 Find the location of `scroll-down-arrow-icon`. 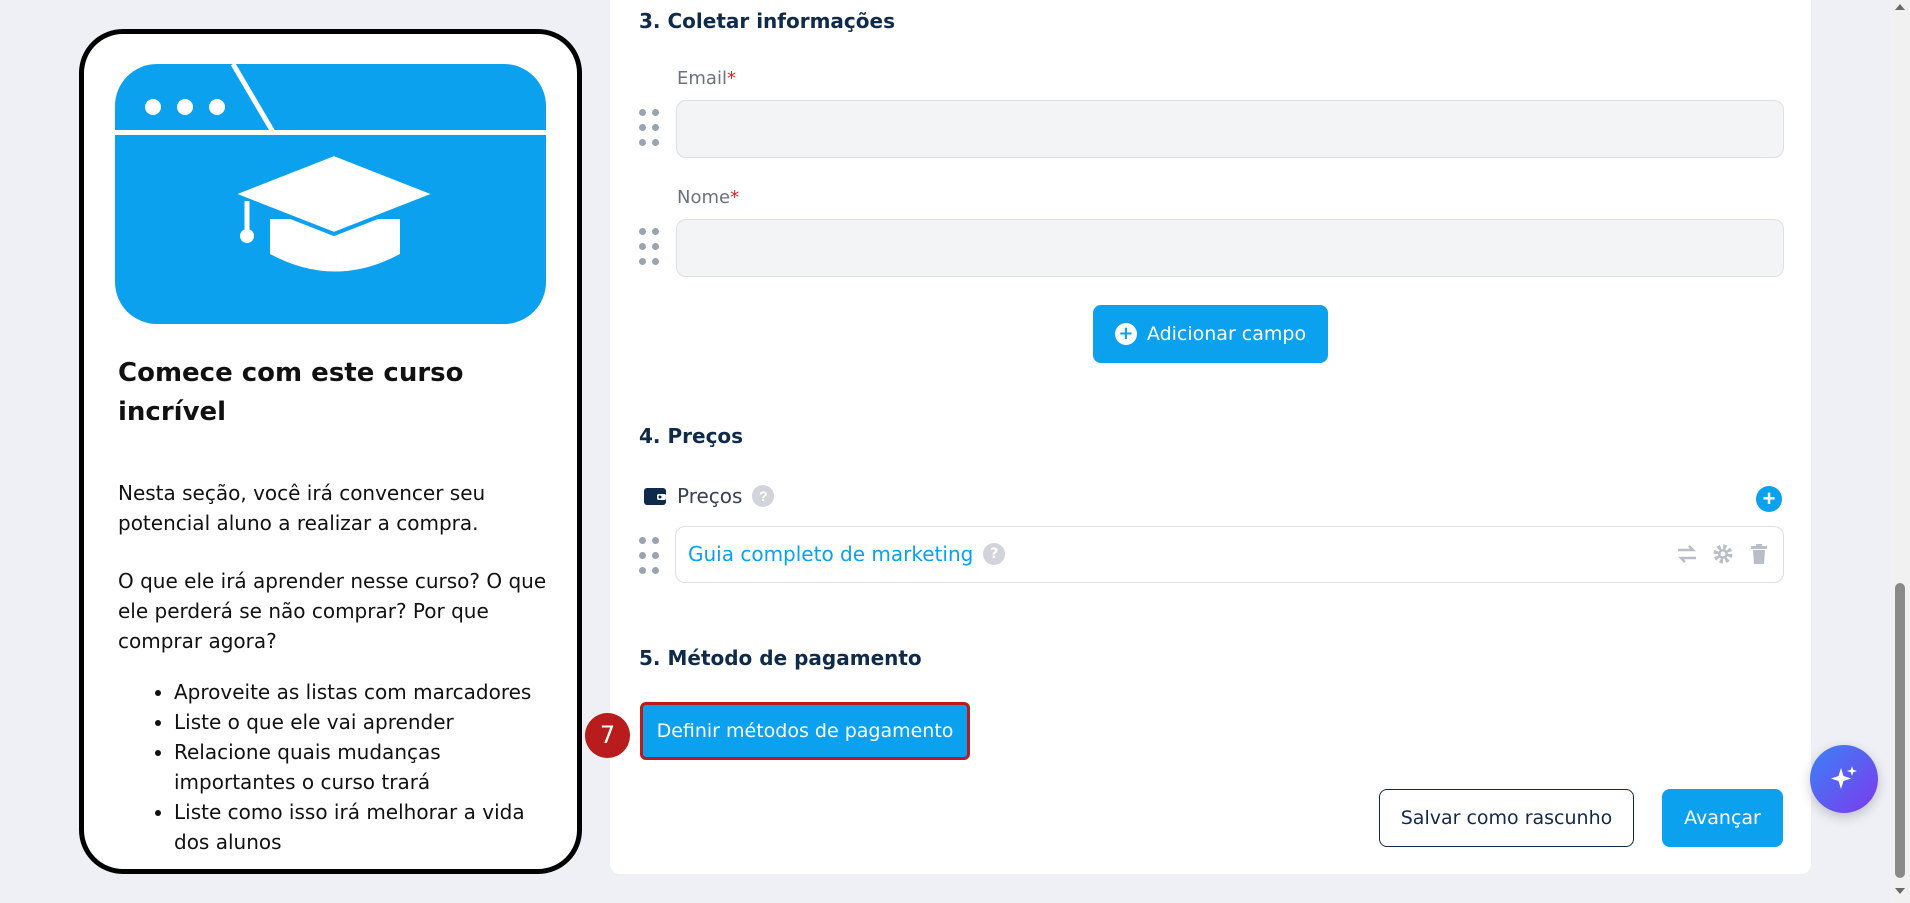

scroll-down-arrow-icon is located at coordinates (1900, 891).